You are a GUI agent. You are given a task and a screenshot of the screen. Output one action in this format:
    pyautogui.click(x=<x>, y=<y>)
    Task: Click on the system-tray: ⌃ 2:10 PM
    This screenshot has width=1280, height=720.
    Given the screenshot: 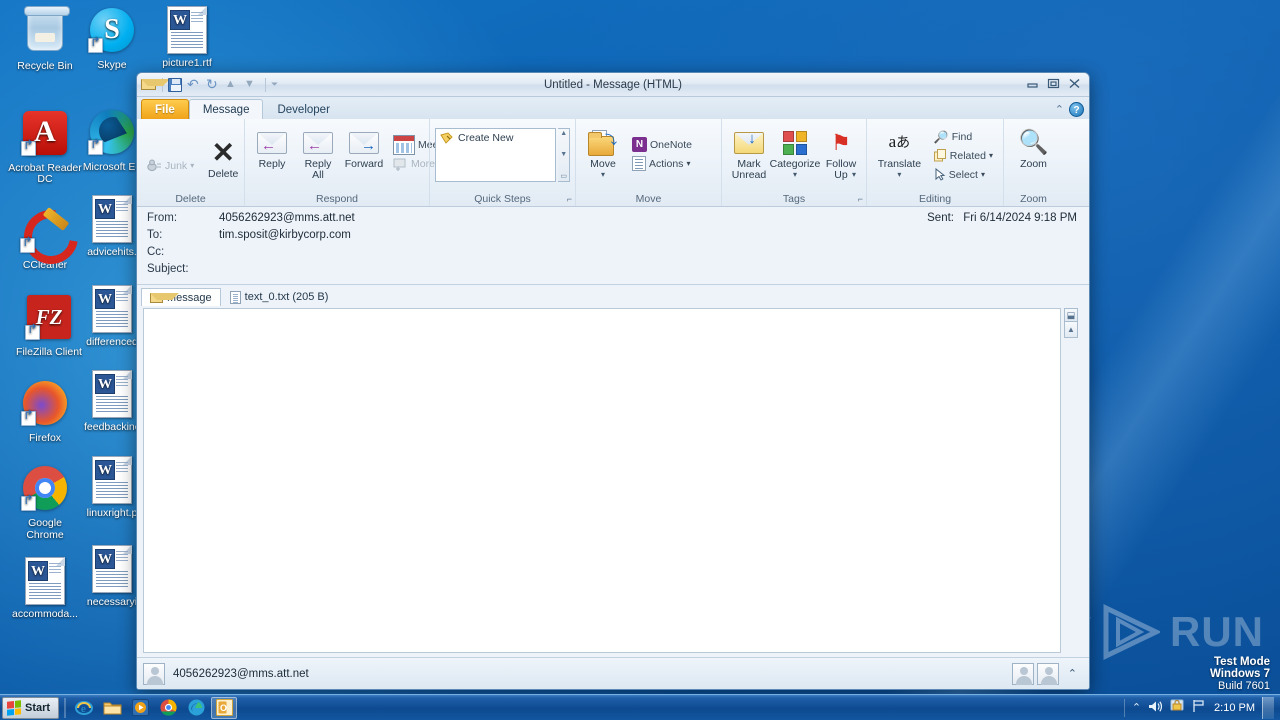 What is the action you would take?
    pyautogui.click(x=1200, y=707)
    